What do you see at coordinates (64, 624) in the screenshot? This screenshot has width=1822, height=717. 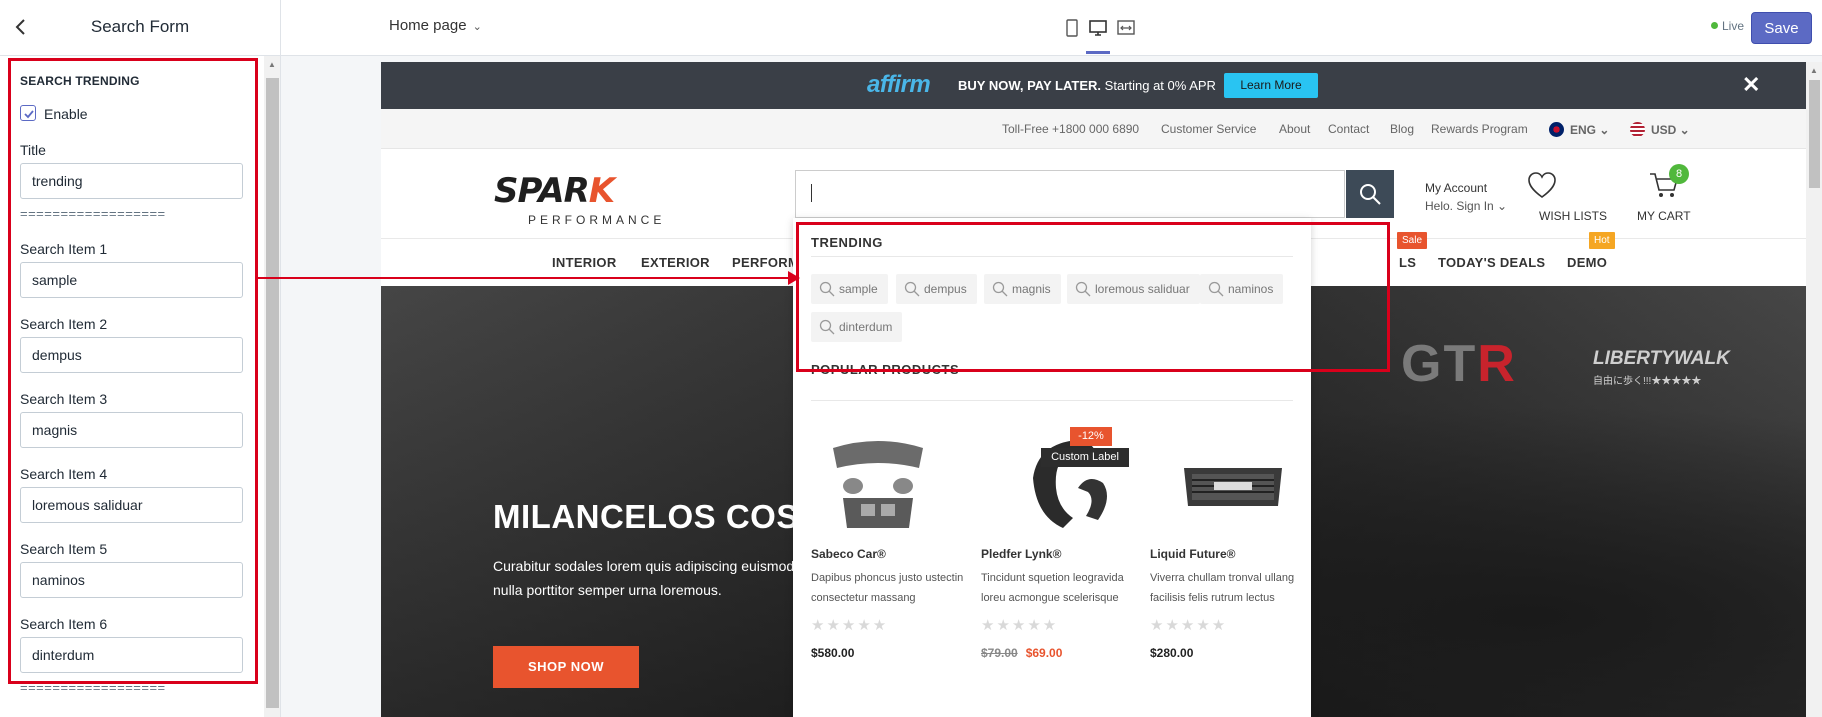 I see `search-item-6-label: Search Item 6` at bounding box center [64, 624].